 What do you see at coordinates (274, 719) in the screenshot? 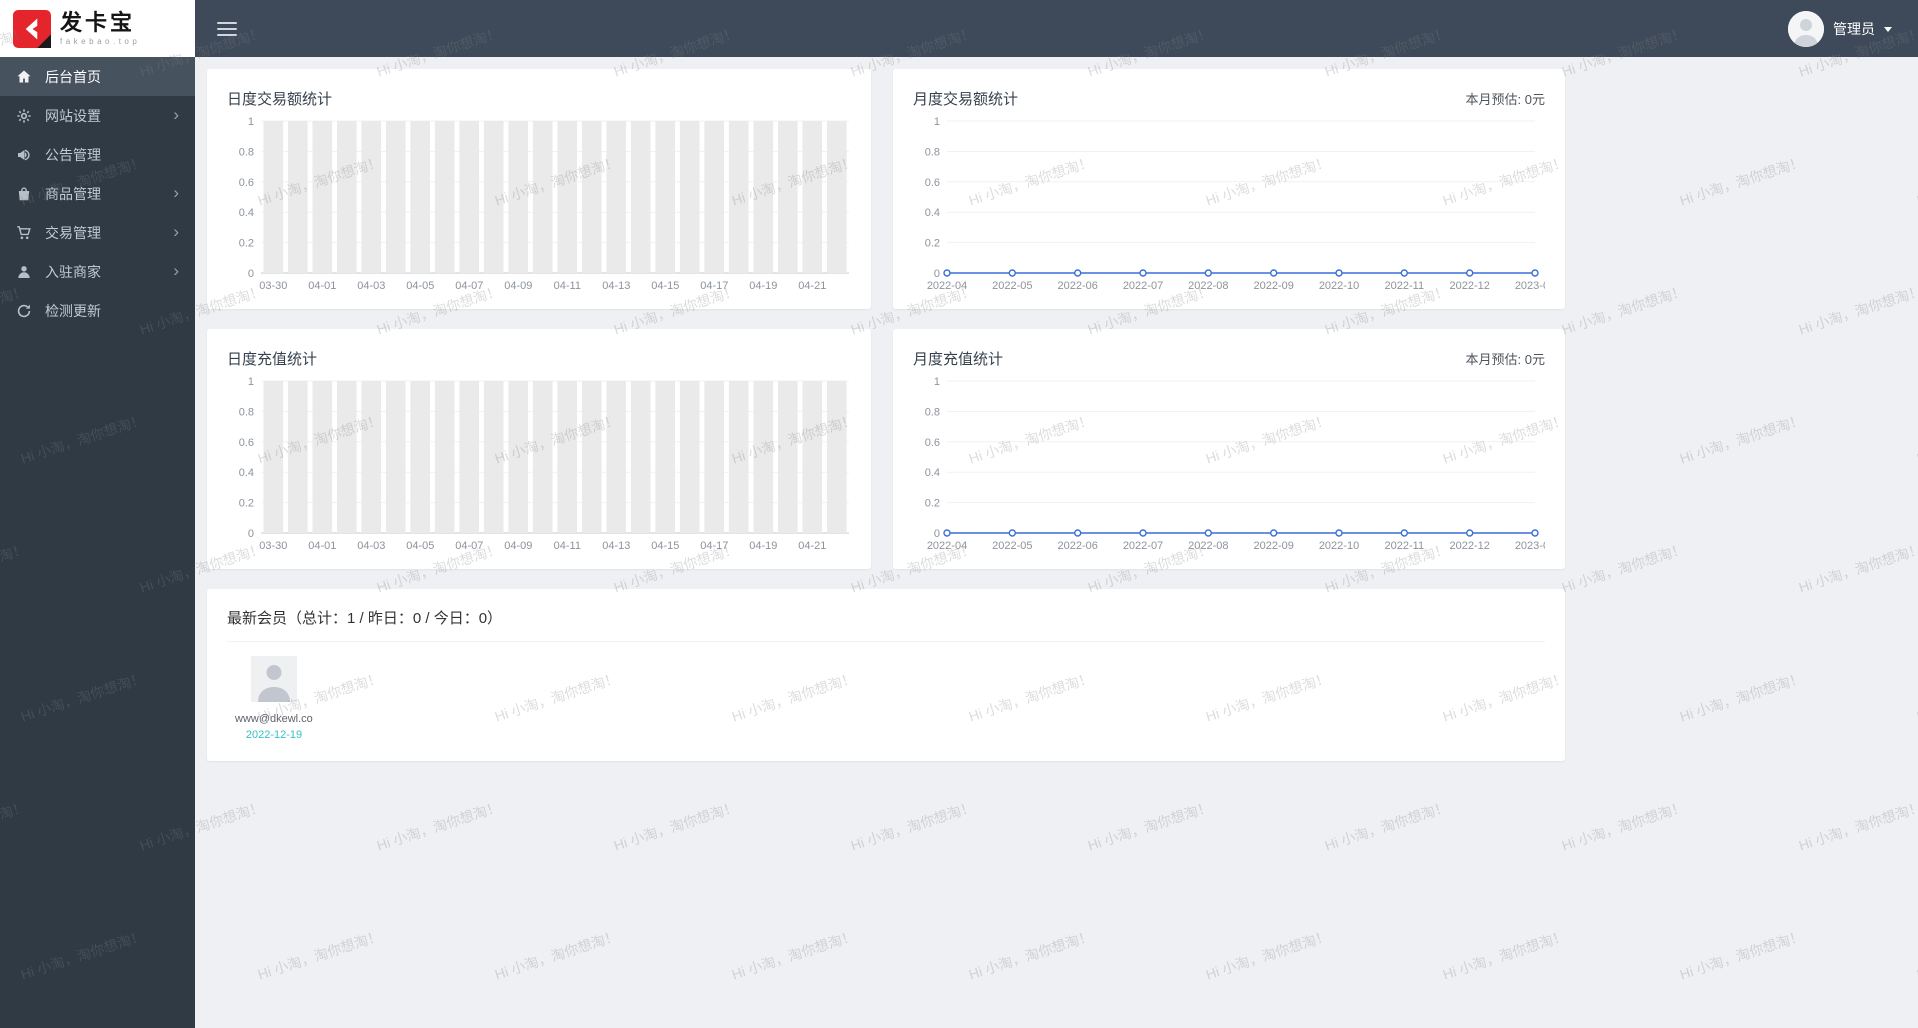
I see `member-email: www@dkewl.com` at bounding box center [274, 719].